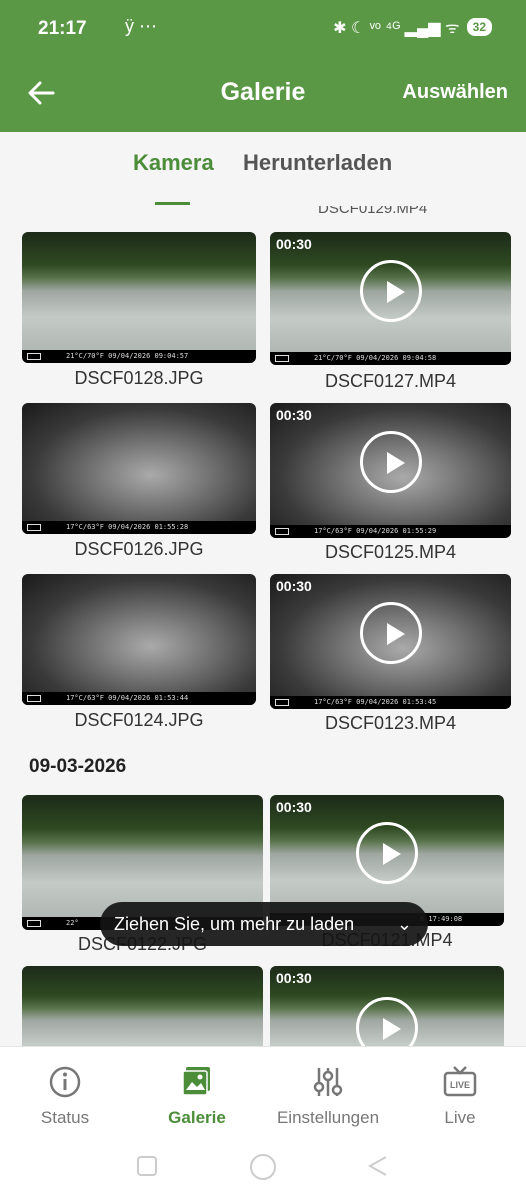 Image resolution: width=526 pixels, height=1200 pixels. What do you see at coordinates (173, 163) in the screenshot?
I see `tab-camera: Kamera` at bounding box center [173, 163].